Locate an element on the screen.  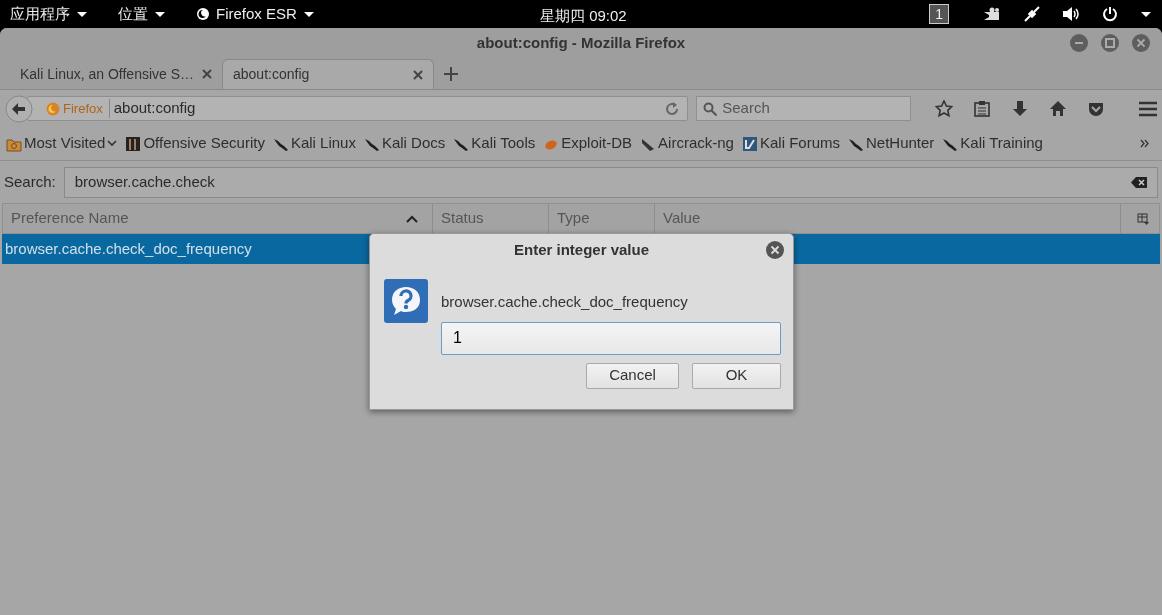
value-input: 1 is located at coordinates (611, 338).